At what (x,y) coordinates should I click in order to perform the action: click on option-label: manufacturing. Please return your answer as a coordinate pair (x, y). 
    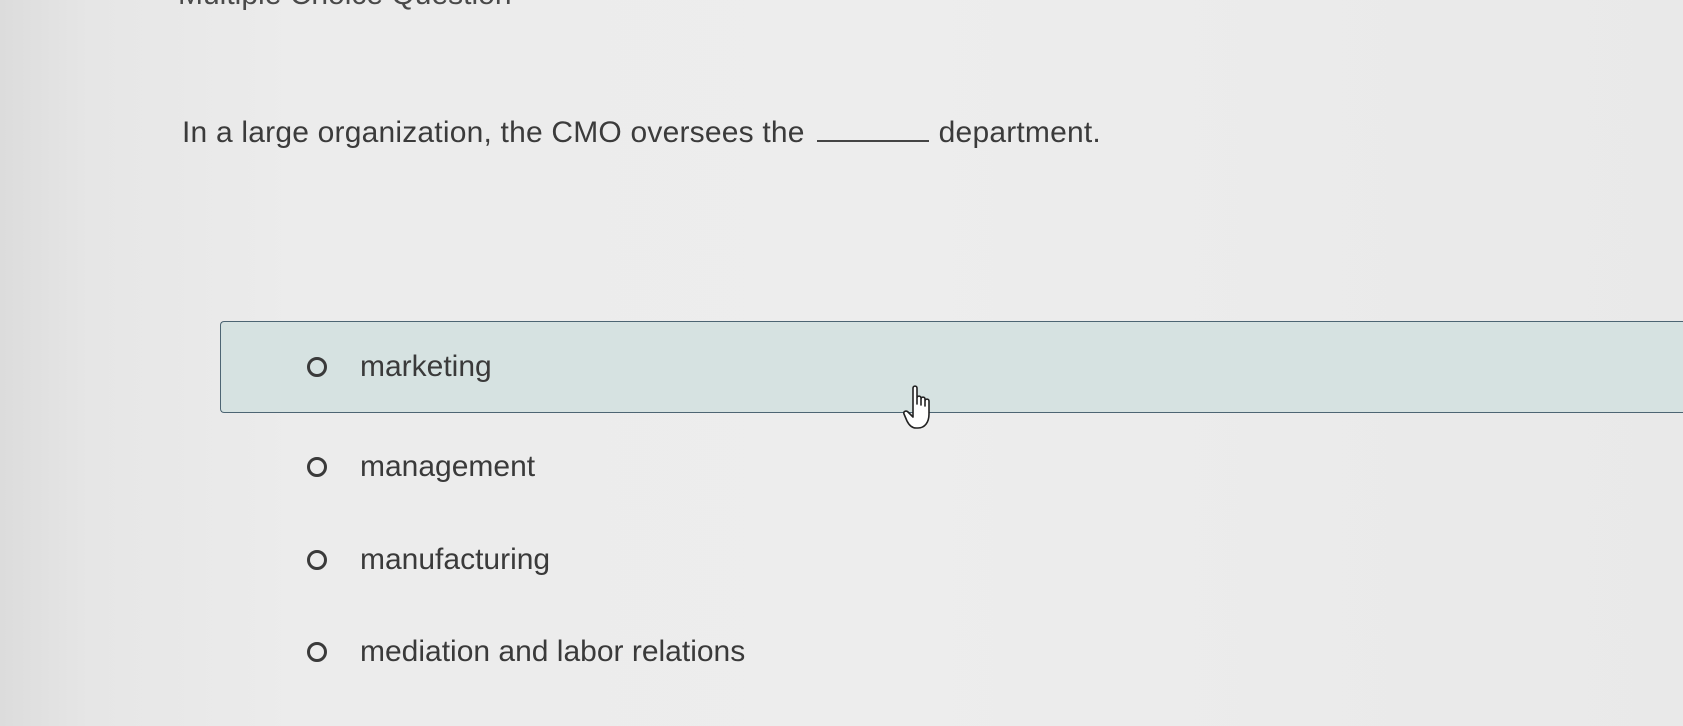
    Looking at the image, I should click on (455, 559).